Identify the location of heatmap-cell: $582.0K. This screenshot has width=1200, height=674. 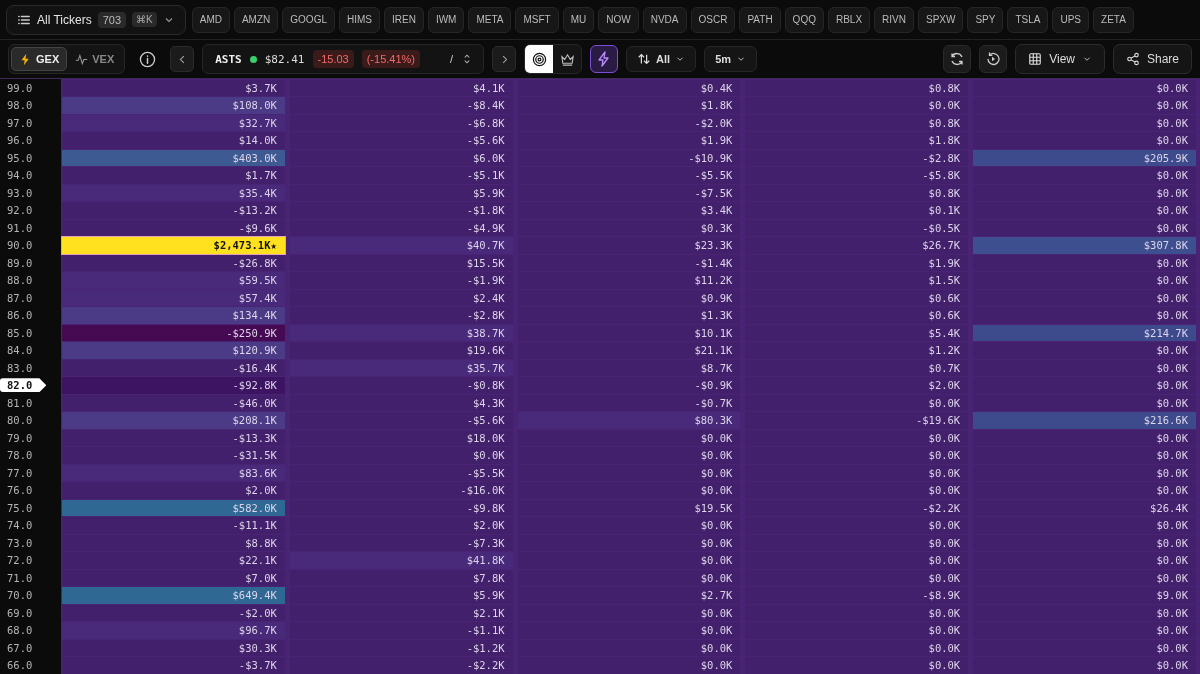
(173, 507).